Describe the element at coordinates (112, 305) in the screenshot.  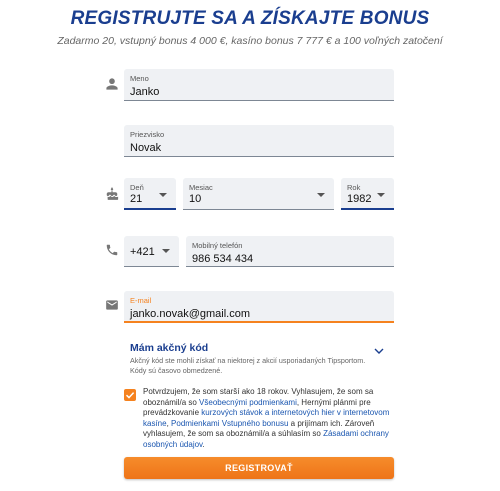
I see `mail-icon` at that location.